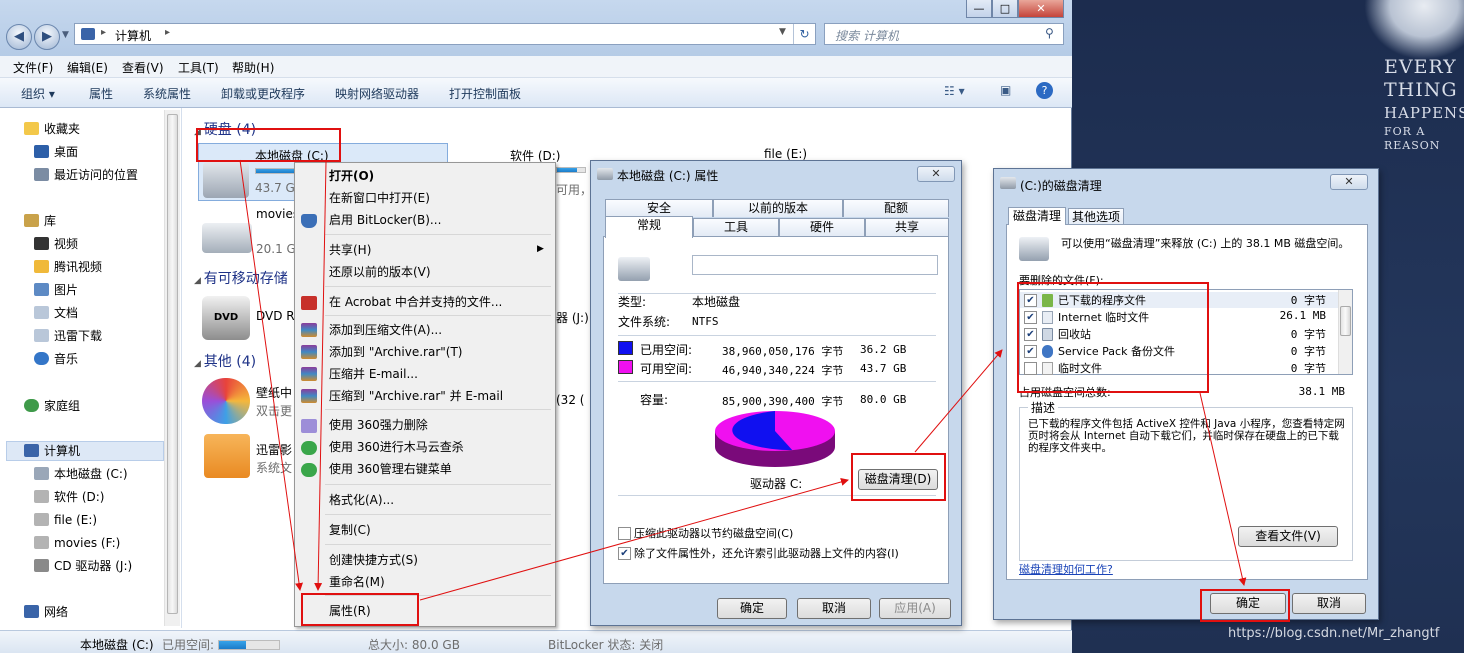 This screenshot has height=653, width=1464. I want to click on help-link: 磁盘清理如何工作?, so click(1066, 569).